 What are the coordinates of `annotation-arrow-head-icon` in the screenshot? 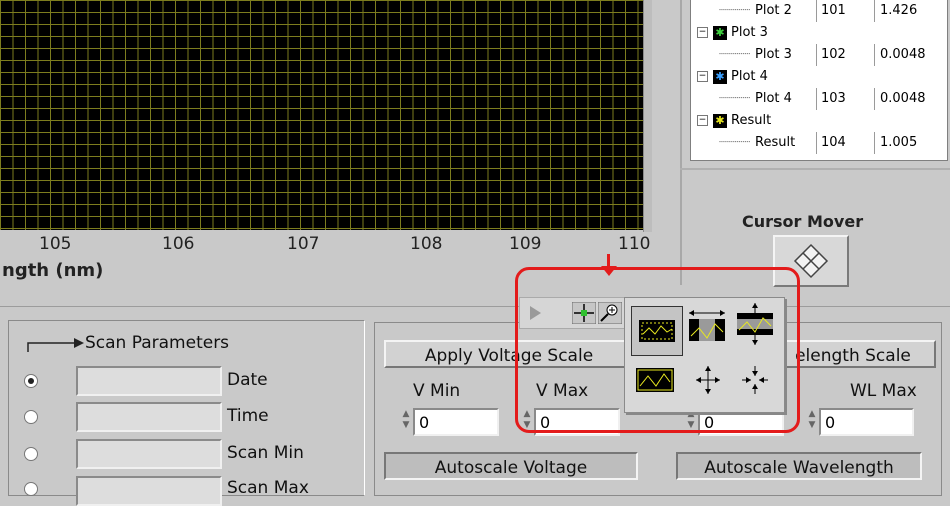 It's located at (609, 271).